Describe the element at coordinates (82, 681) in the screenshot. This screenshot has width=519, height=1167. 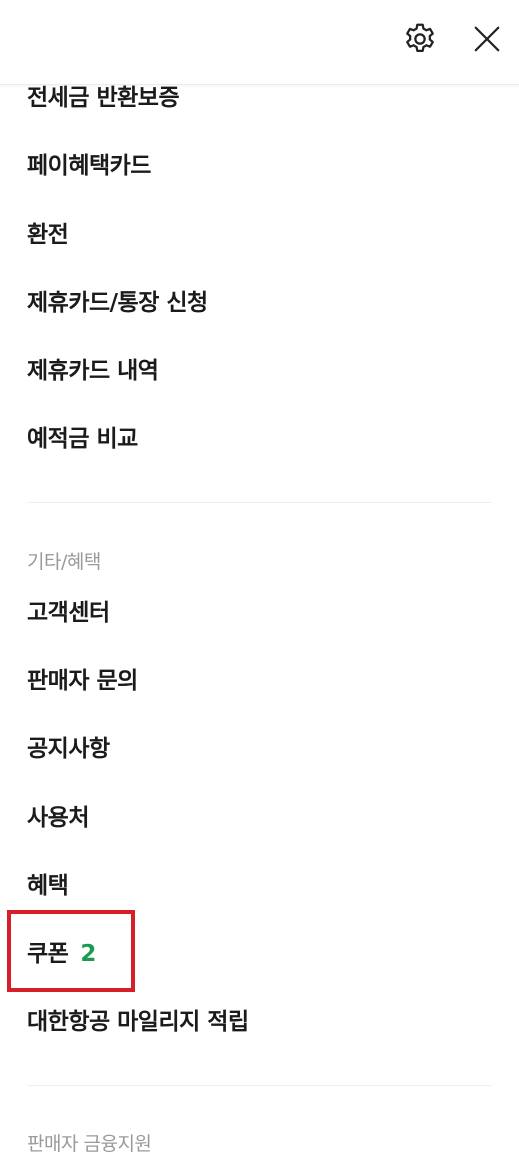
I see `menu-item-seller-inquiry: 판매자 문의` at that location.